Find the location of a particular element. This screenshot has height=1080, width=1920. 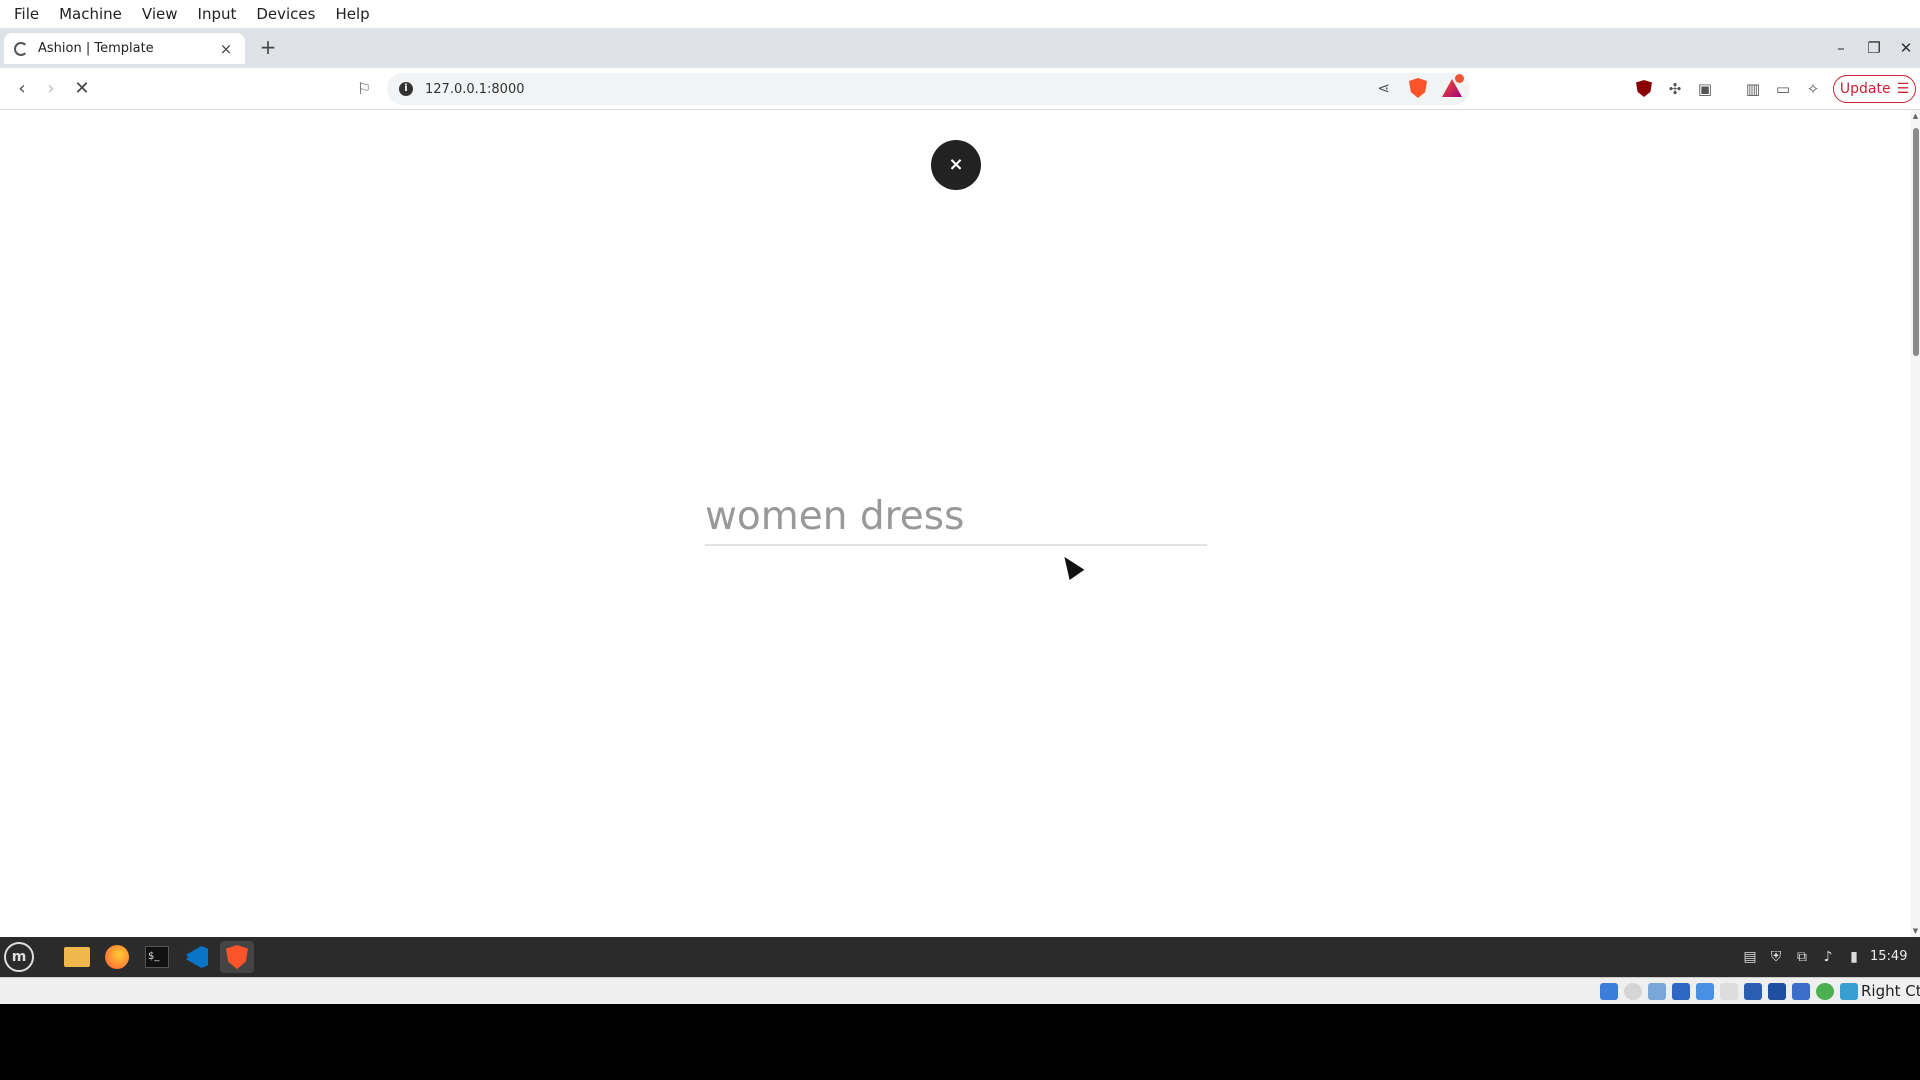

scrollbar-thumb is located at coordinates (1916, 242).